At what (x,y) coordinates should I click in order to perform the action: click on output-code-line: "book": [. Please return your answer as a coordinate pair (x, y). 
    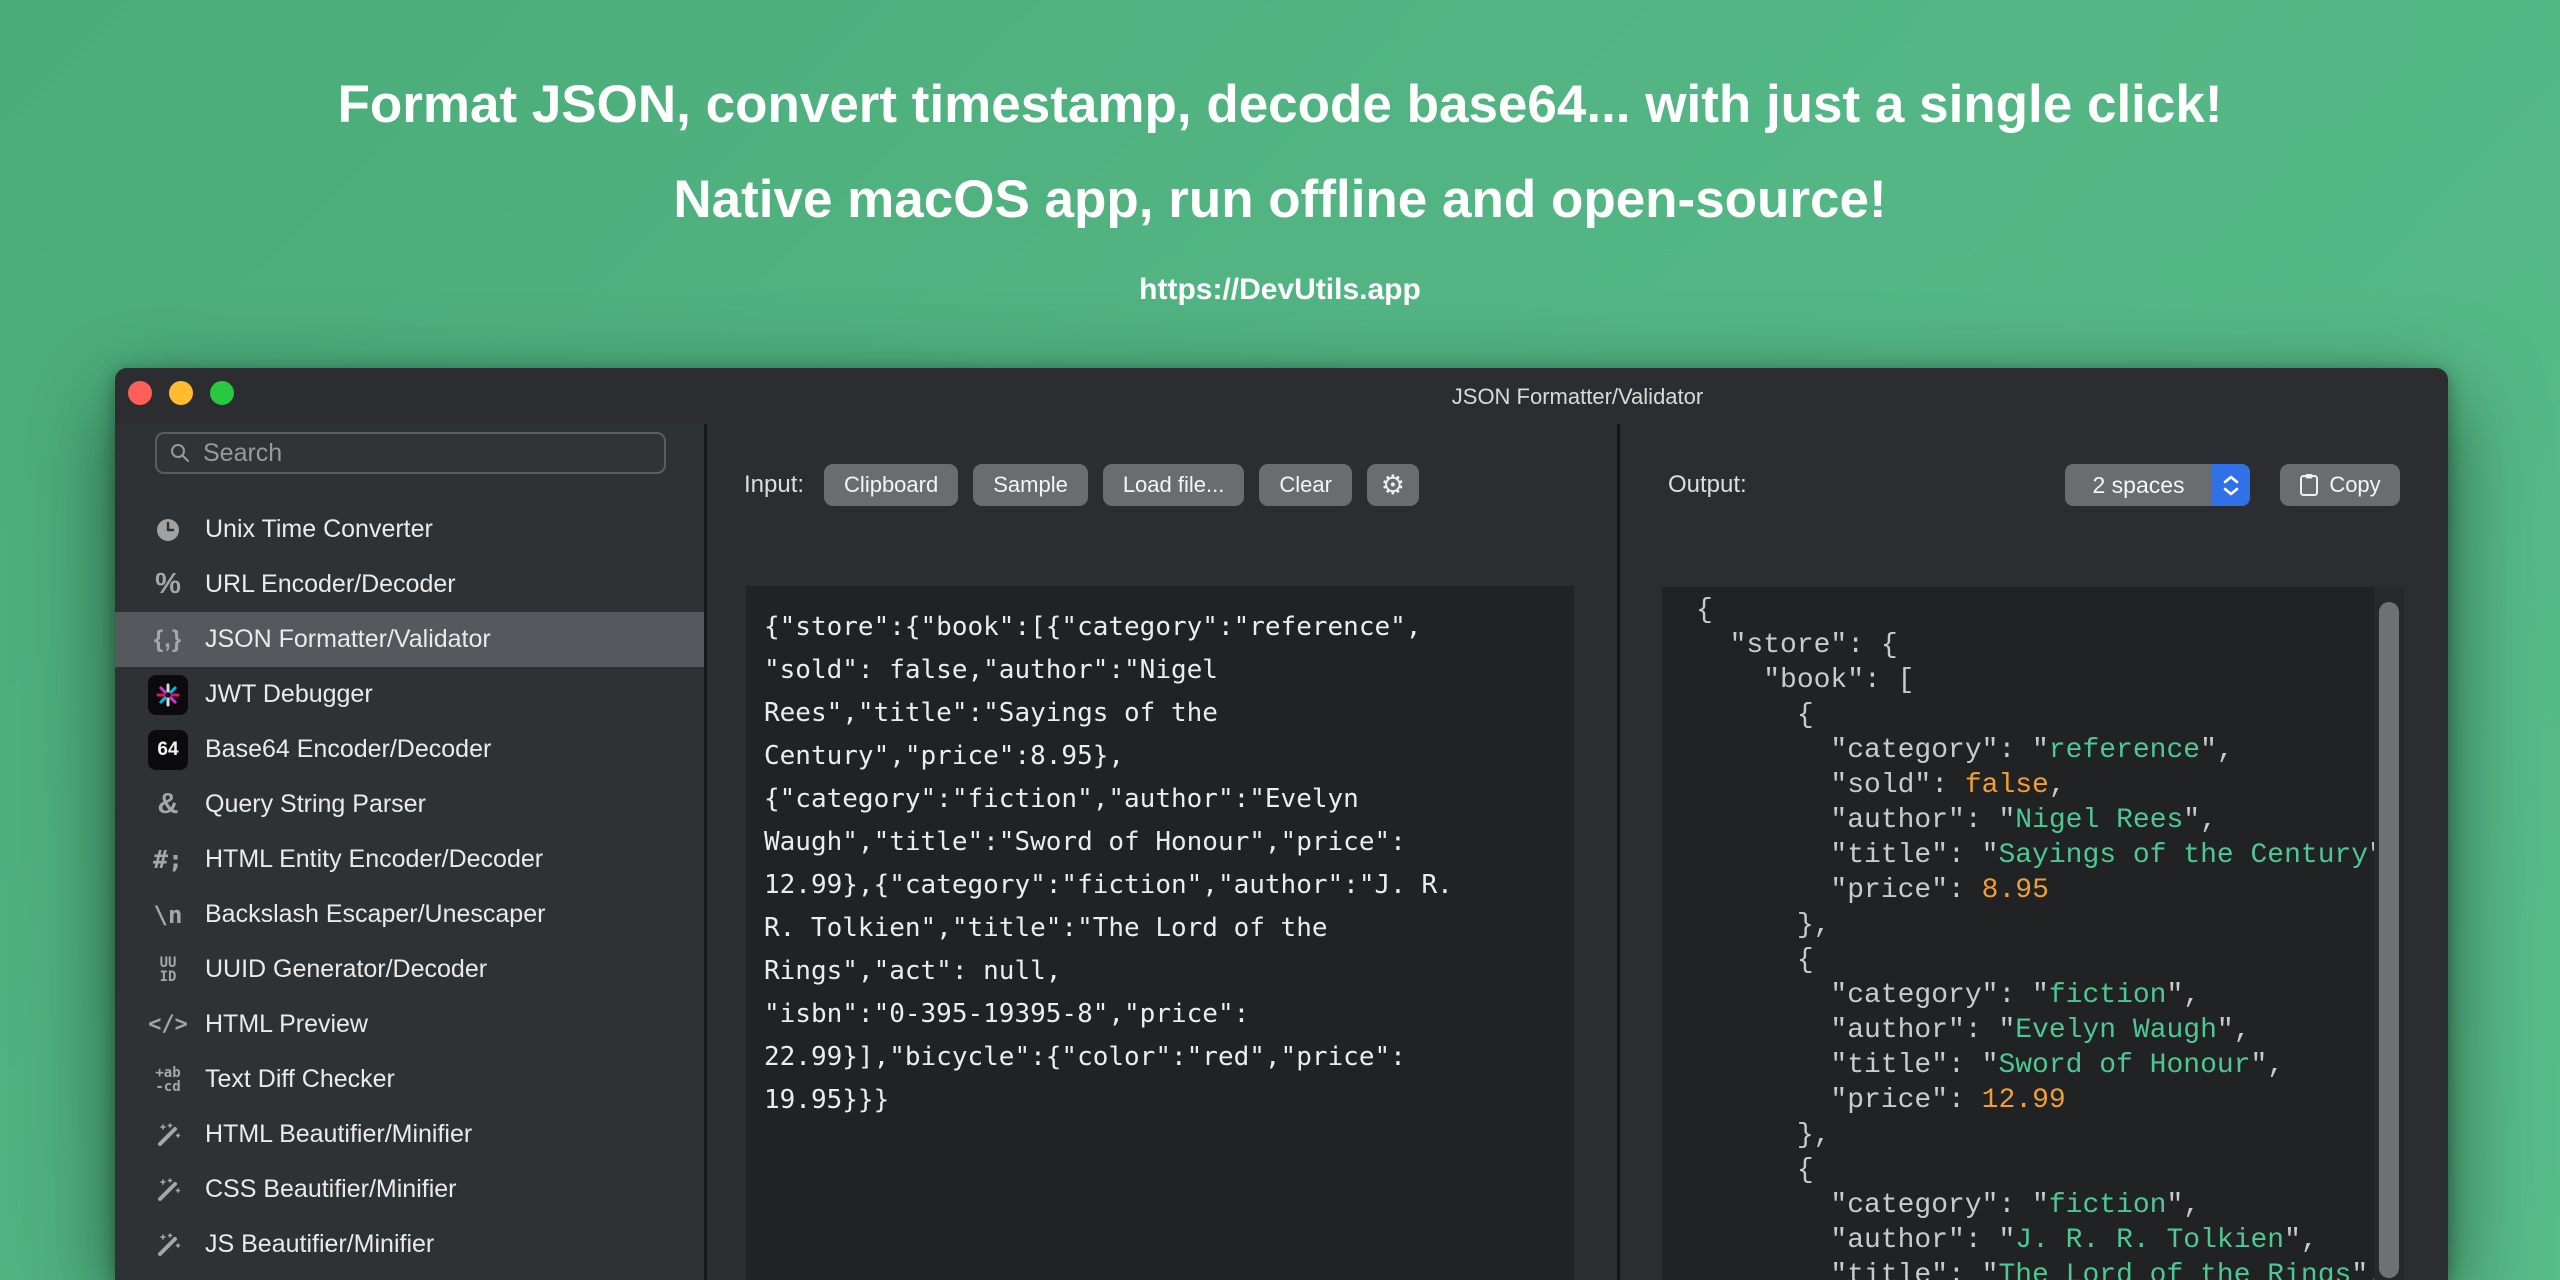
    Looking at the image, I should click on (1805, 680).